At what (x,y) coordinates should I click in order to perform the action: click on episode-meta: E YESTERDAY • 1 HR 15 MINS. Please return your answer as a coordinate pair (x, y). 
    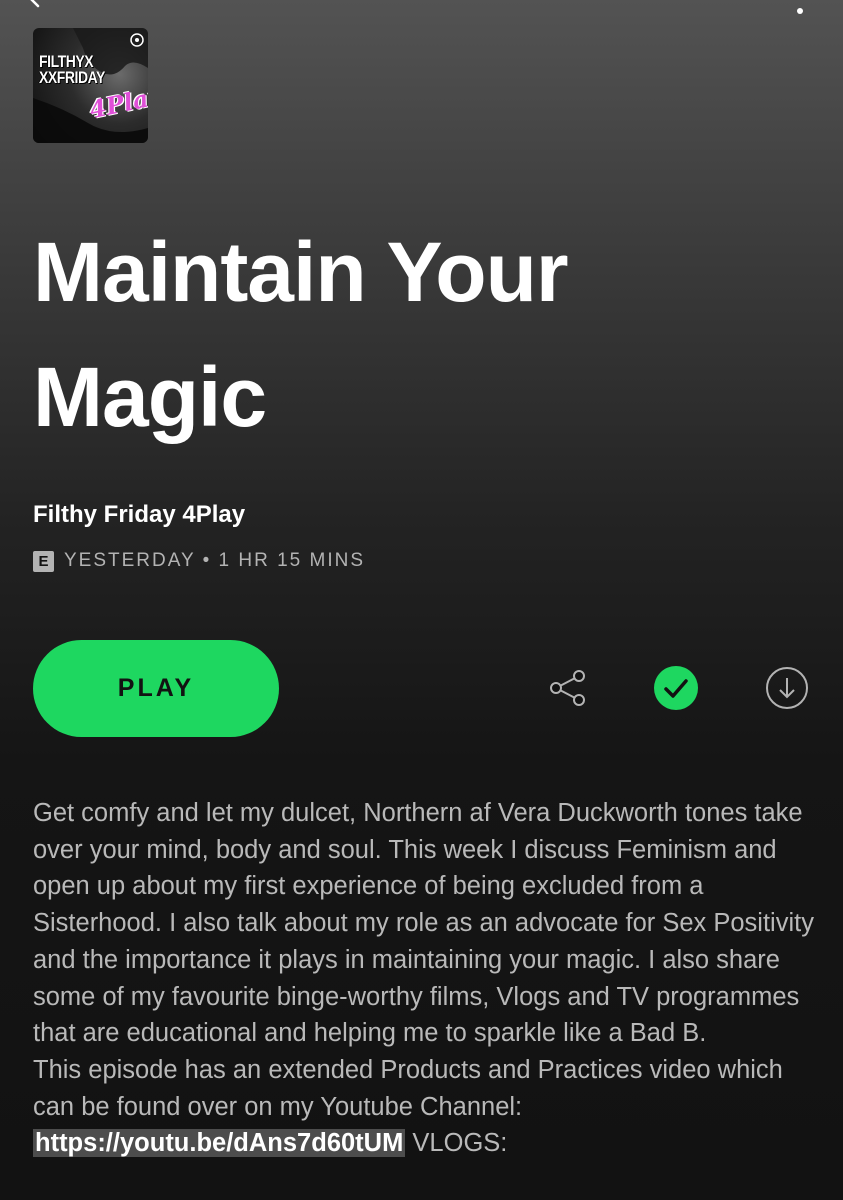
    Looking at the image, I should click on (199, 561).